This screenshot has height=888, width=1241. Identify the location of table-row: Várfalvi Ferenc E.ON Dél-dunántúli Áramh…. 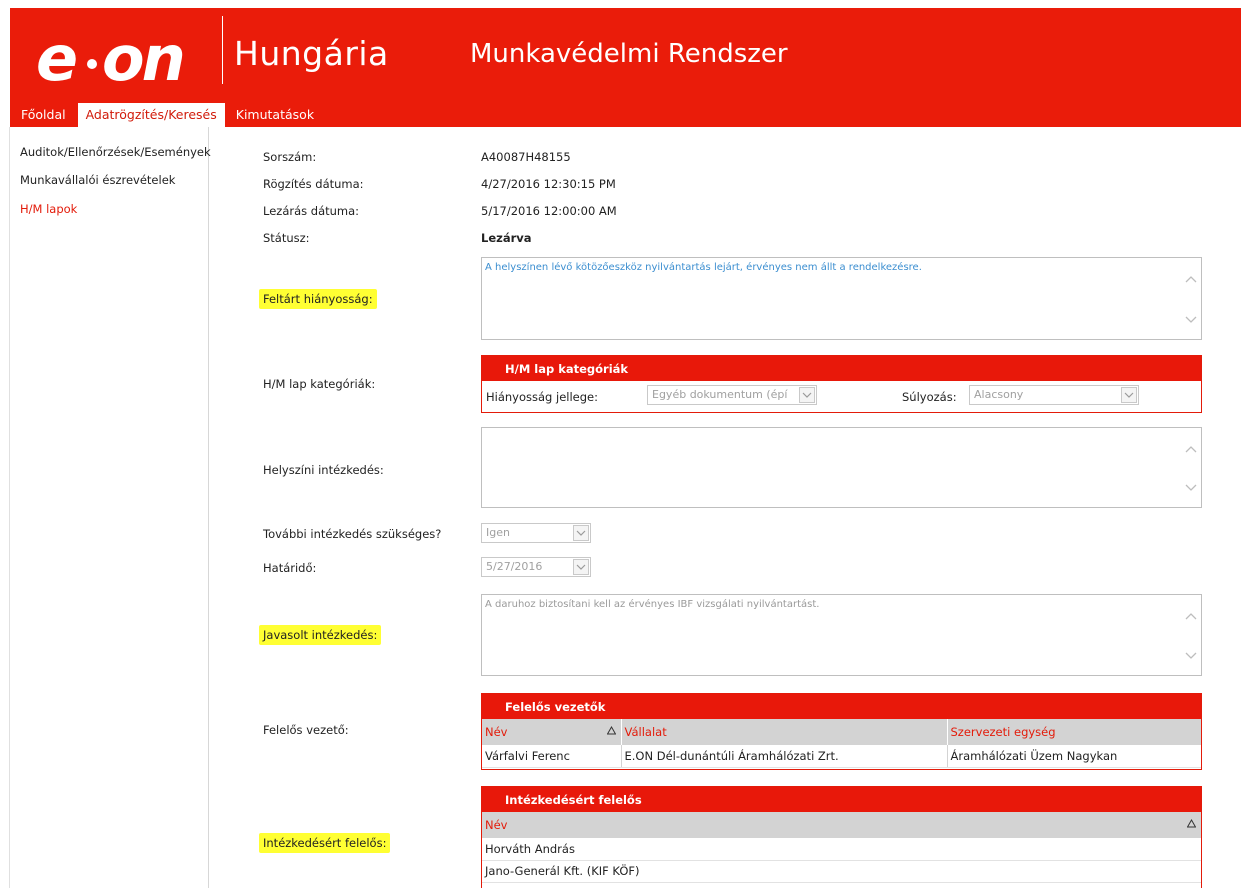
(841, 756).